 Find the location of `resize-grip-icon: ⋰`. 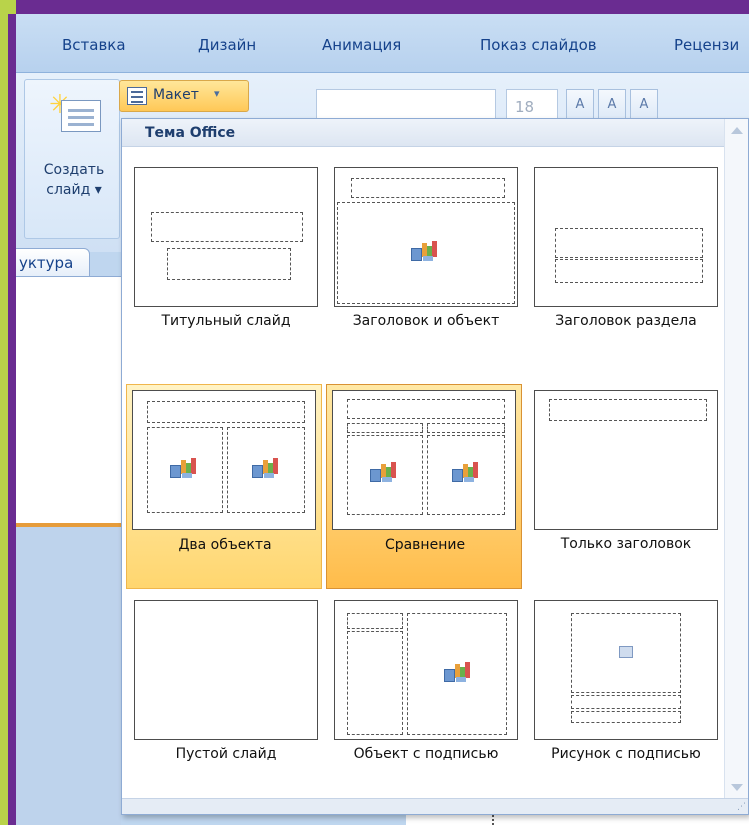

resize-grip-icon: ⋰ is located at coordinates (741, 807).